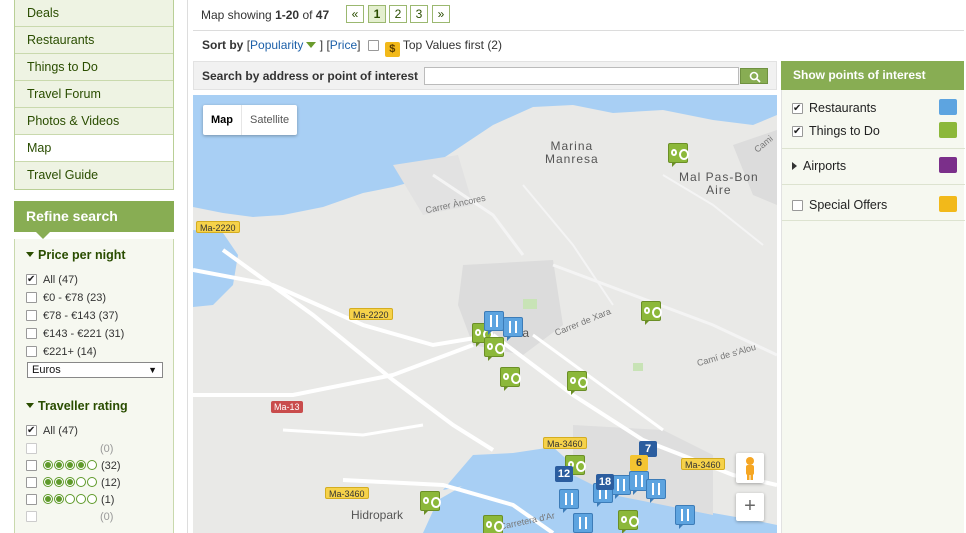 This screenshot has height=533, width=966. What do you see at coordinates (948, 130) in the screenshot?
I see `binoculars-icon` at bounding box center [948, 130].